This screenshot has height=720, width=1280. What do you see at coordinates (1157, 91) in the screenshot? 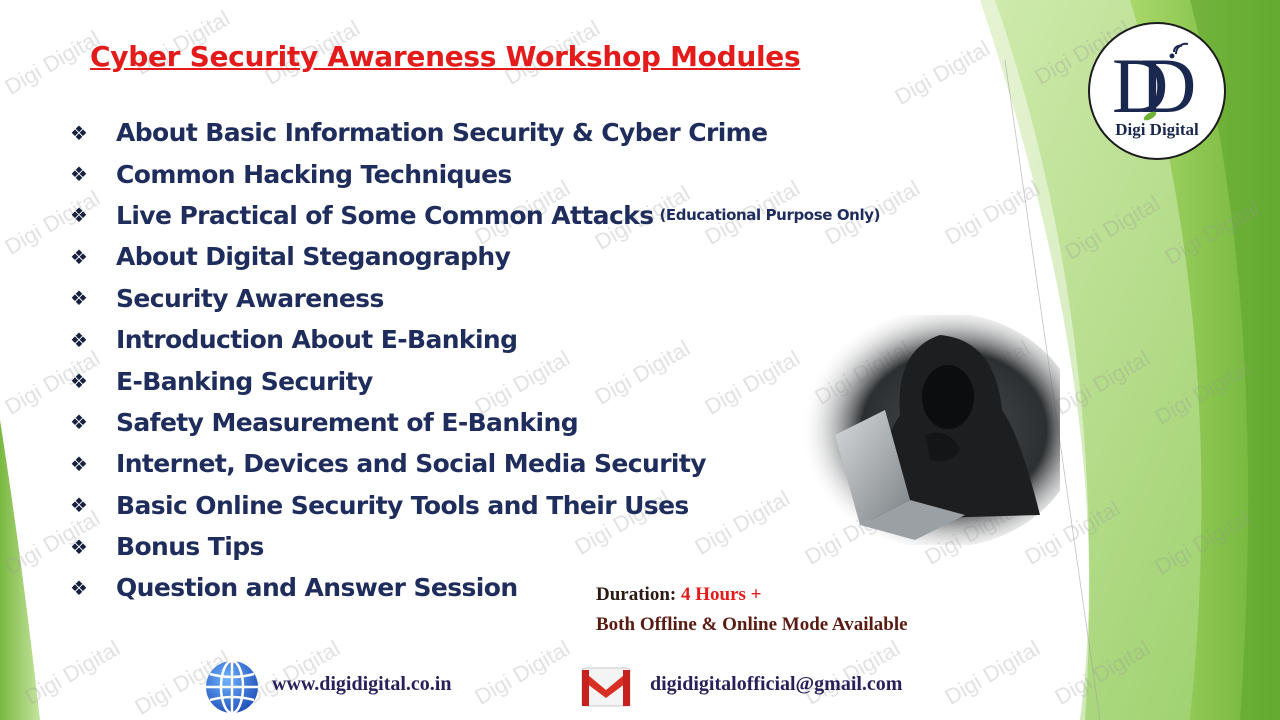
I see `digi-digital-logo: D D Digi Digital` at bounding box center [1157, 91].